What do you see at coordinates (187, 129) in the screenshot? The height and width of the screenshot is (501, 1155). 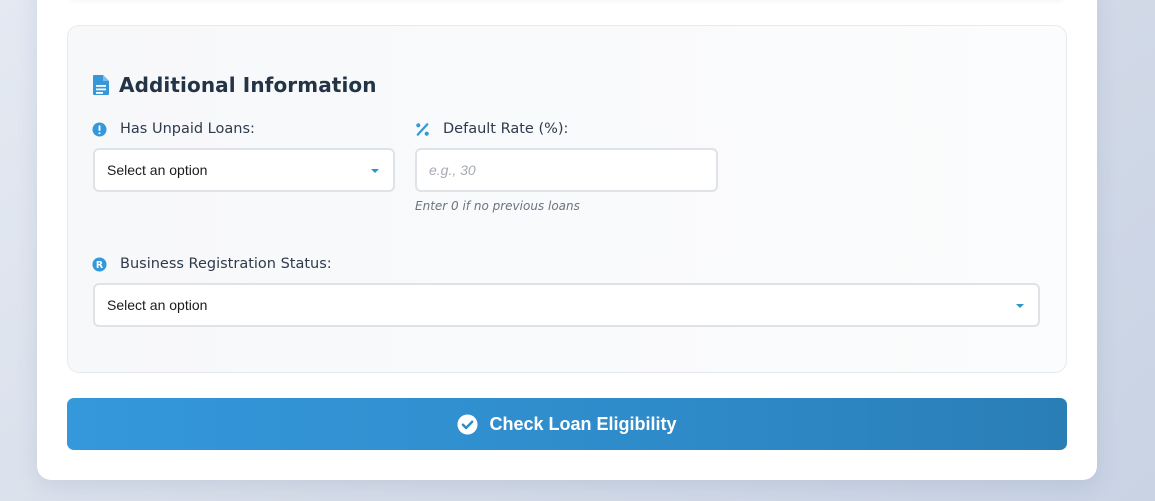 I see `unpaid-loans-label: Has Unpaid Loans:` at bounding box center [187, 129].